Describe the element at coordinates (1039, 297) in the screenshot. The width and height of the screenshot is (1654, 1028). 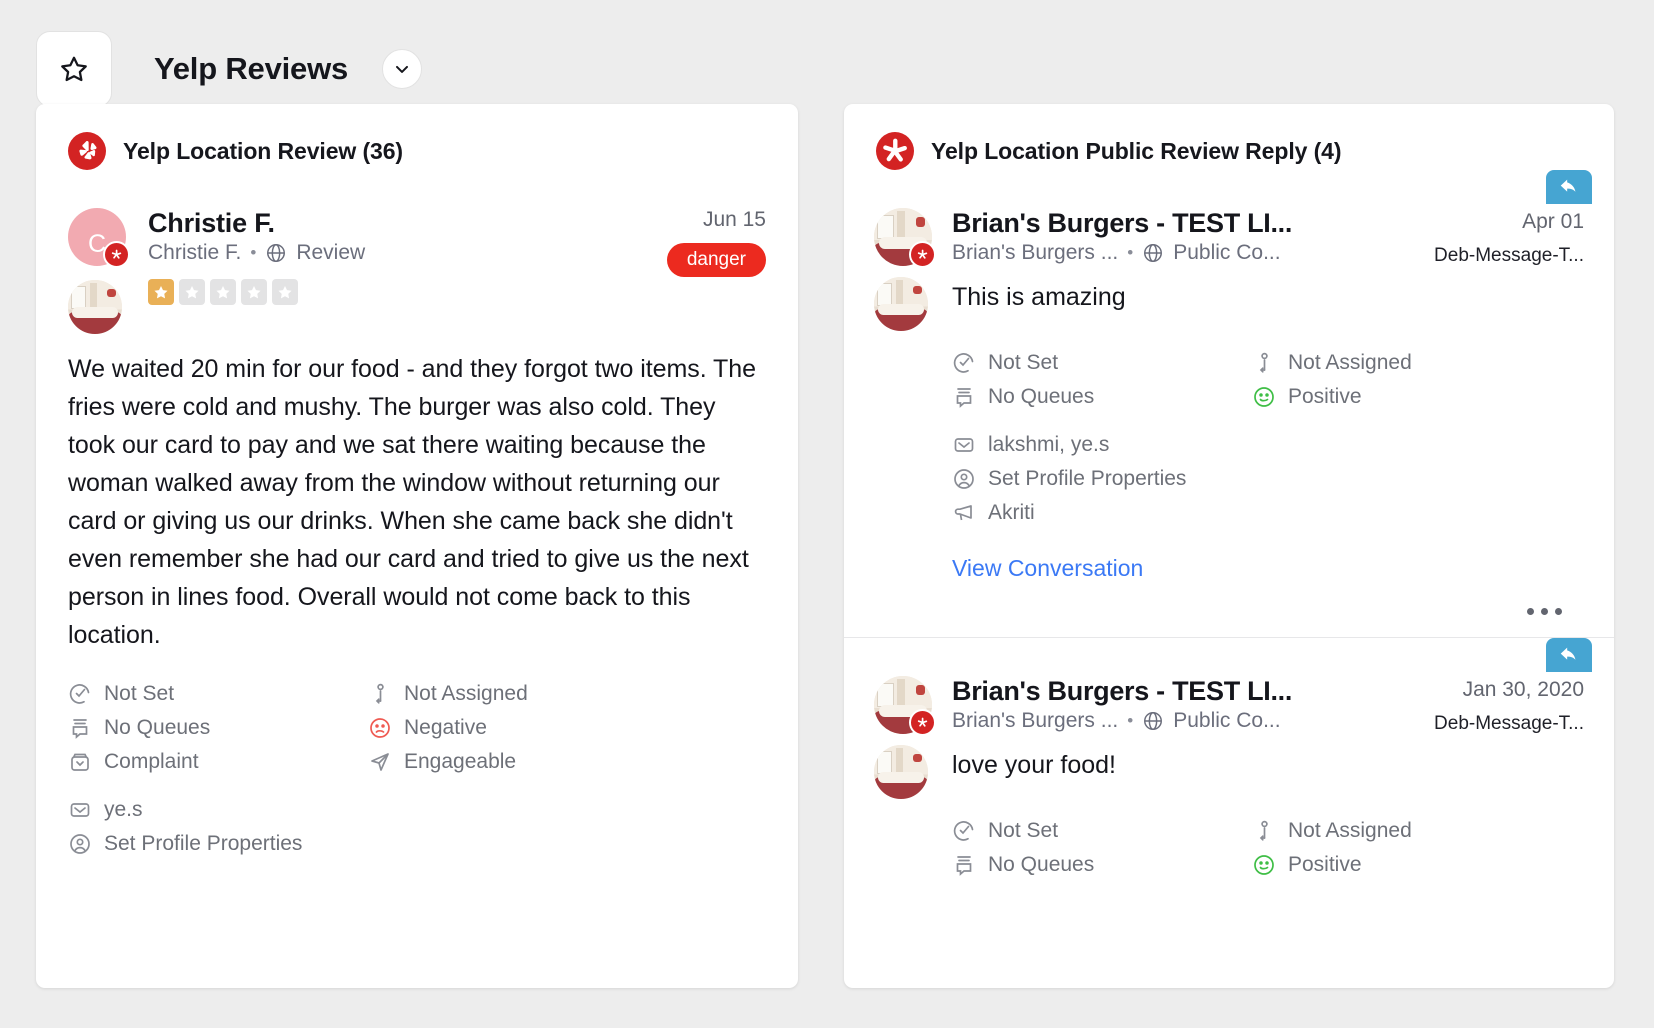
I see `reply-message-text: This is amazing` at that location.